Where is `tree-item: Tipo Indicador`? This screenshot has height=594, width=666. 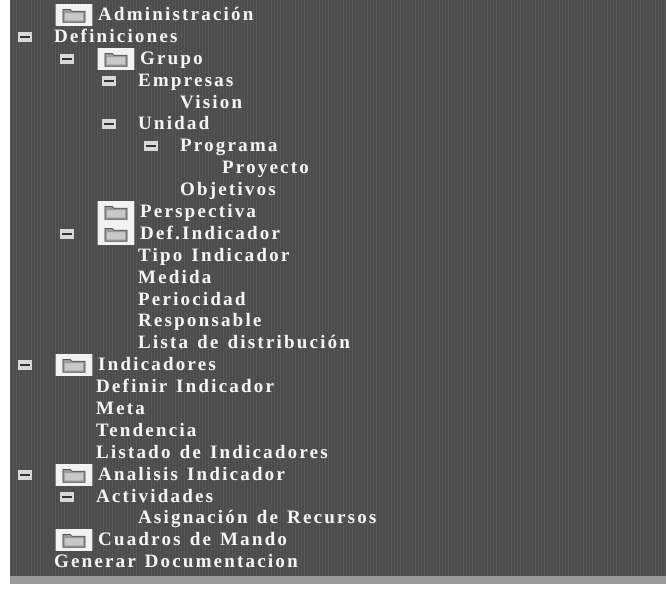 tree-item: Tipo Indicador is located at coordinates (215, 256).